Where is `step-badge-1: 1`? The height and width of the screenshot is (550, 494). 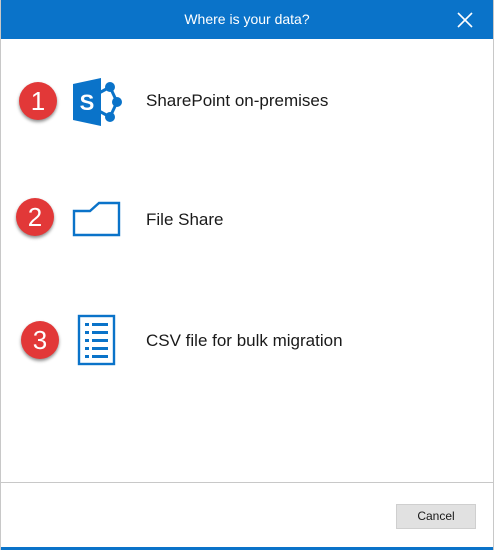 step-badge-1: 1 is located at coordinates (38, 101).